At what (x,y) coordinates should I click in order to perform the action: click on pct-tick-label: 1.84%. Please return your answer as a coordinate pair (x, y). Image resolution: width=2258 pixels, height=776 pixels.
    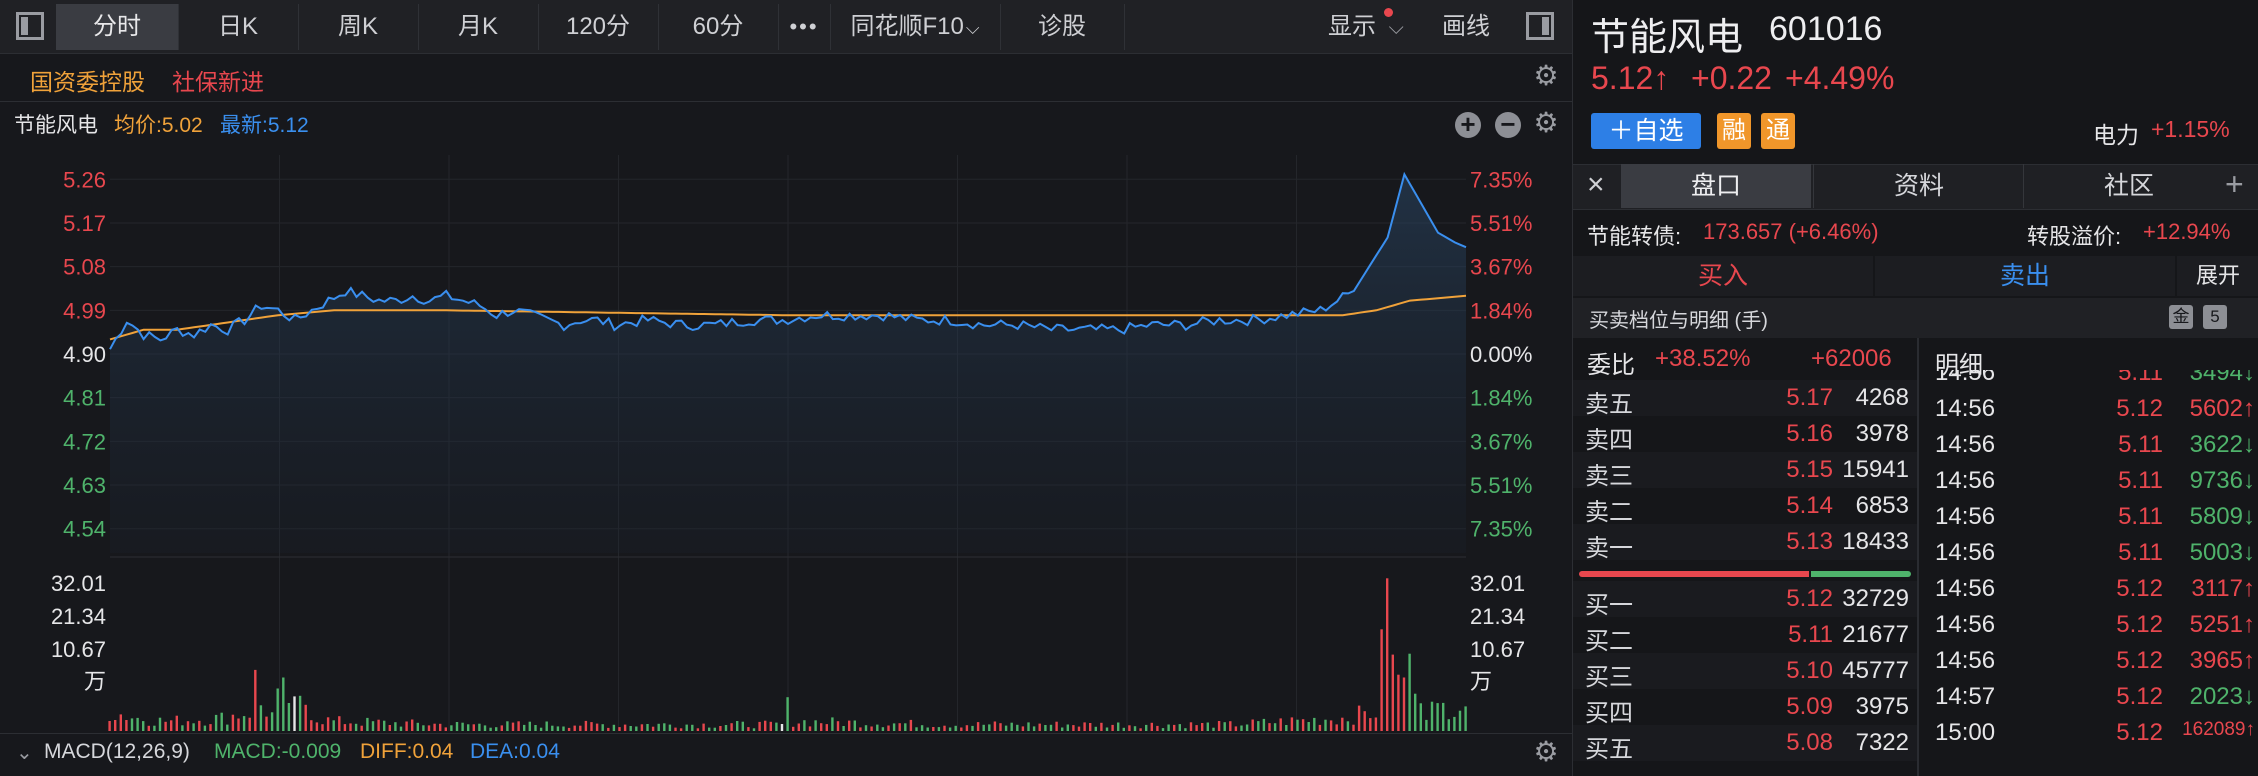
    Looking at the image, I should click on (1501, 310).